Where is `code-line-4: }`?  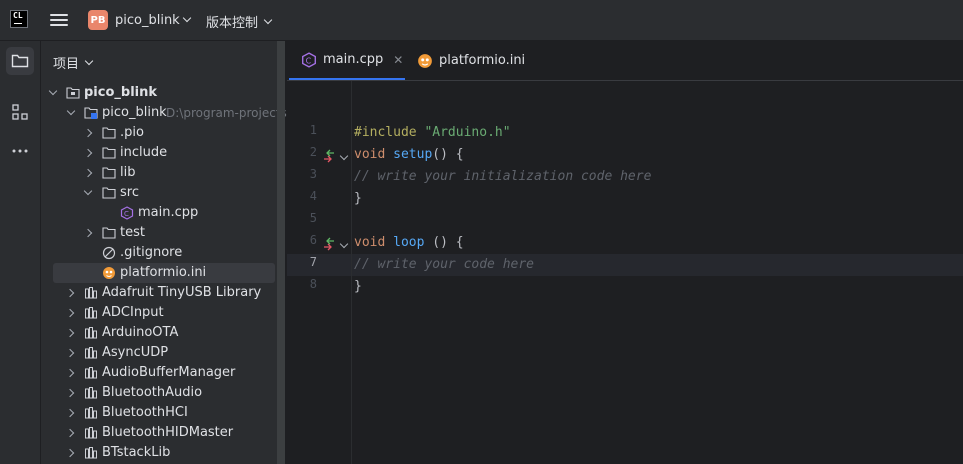 code-line-4: } is located at coordinates (358, 198).